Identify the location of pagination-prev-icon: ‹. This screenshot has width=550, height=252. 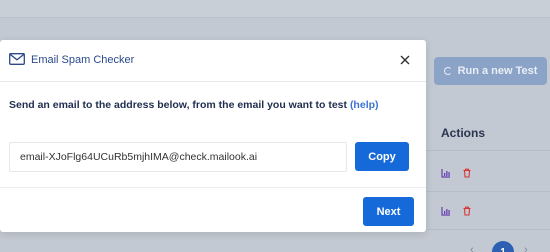
(472, 248).